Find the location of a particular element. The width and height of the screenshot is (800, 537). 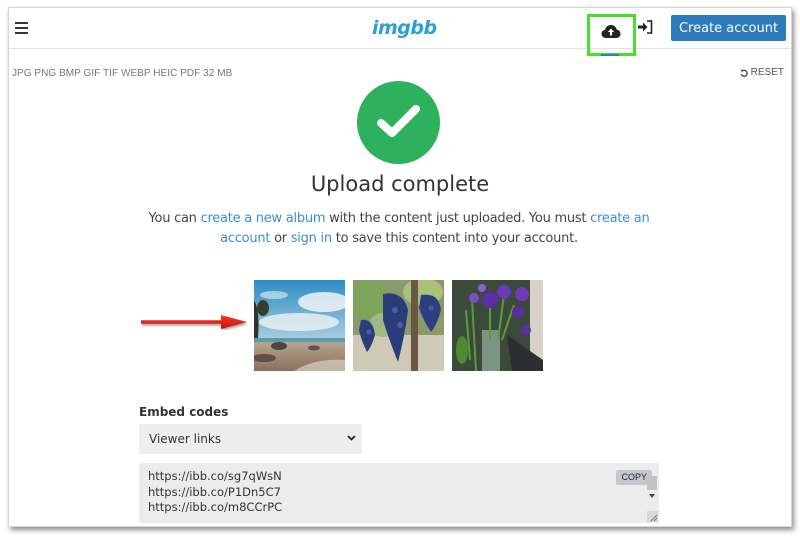

red-arrow-icon is located at coordinates (194, 322).